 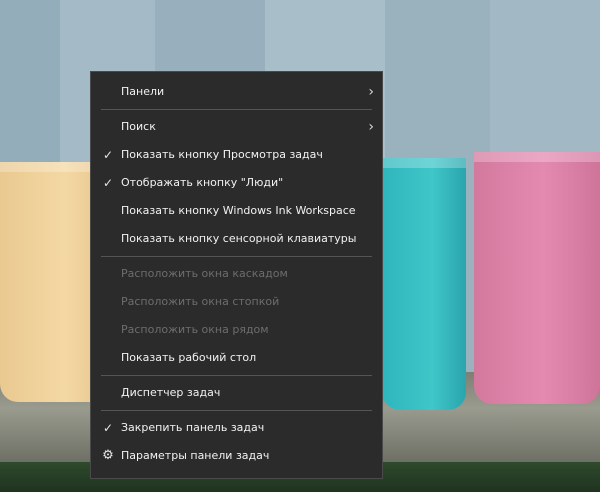 I want to click on teal-cup, so click(x=424, y=284).